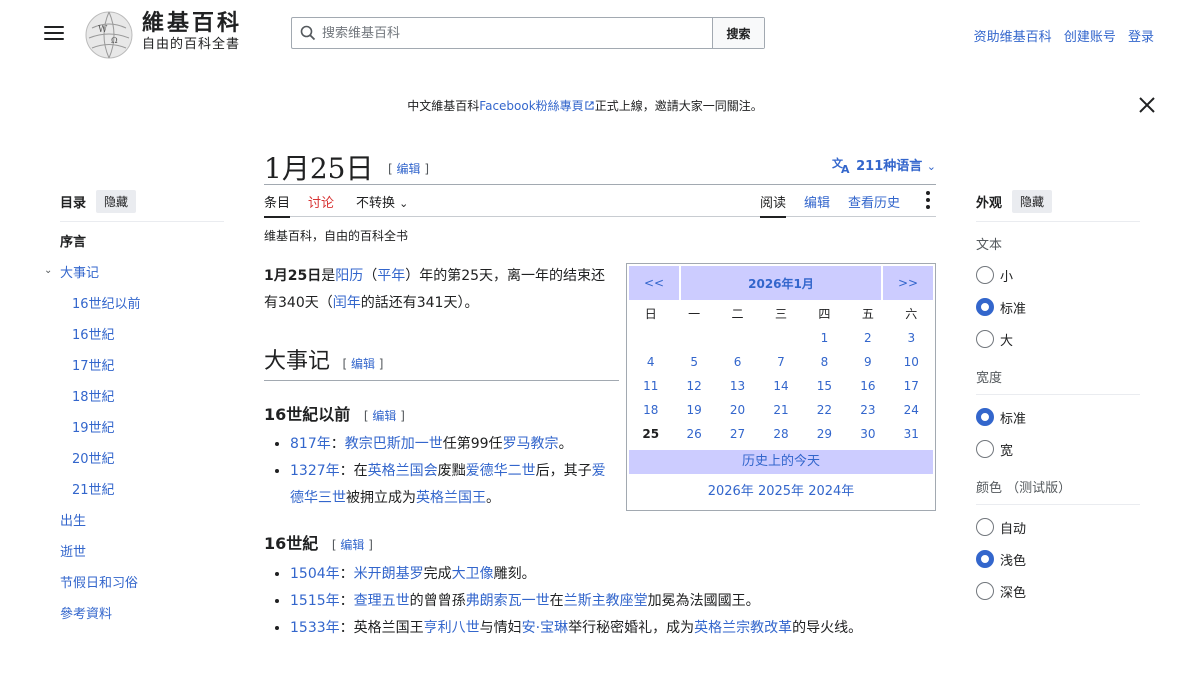 The height and width of the screenshot is (675, 1200). I want to click on login-link: 登录, so click(1141, 37).